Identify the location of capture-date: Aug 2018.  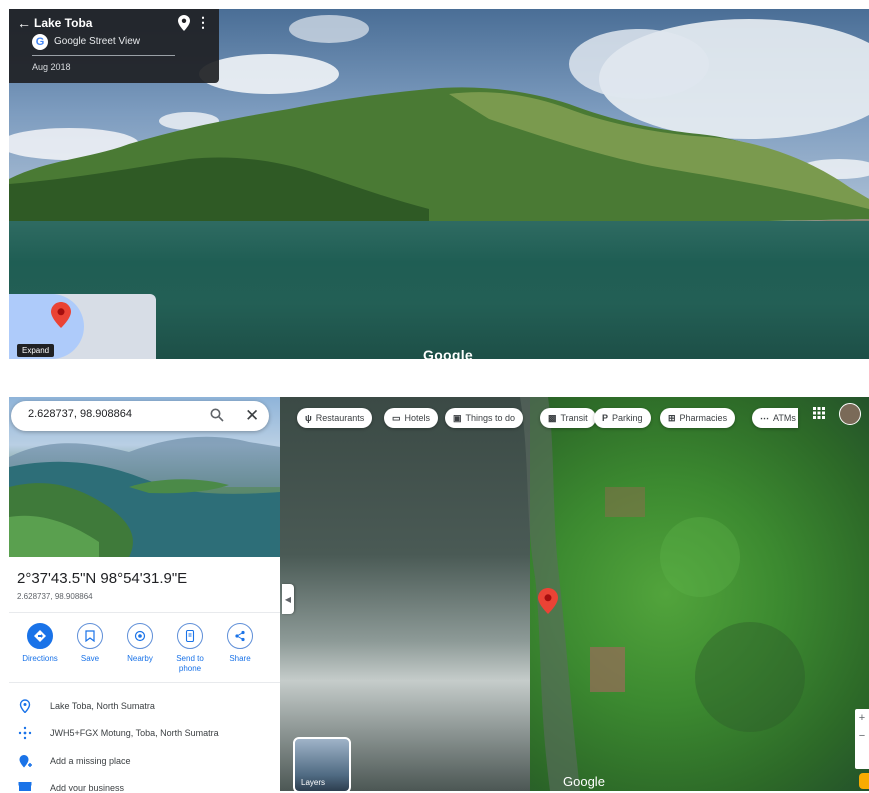
(51, 67).